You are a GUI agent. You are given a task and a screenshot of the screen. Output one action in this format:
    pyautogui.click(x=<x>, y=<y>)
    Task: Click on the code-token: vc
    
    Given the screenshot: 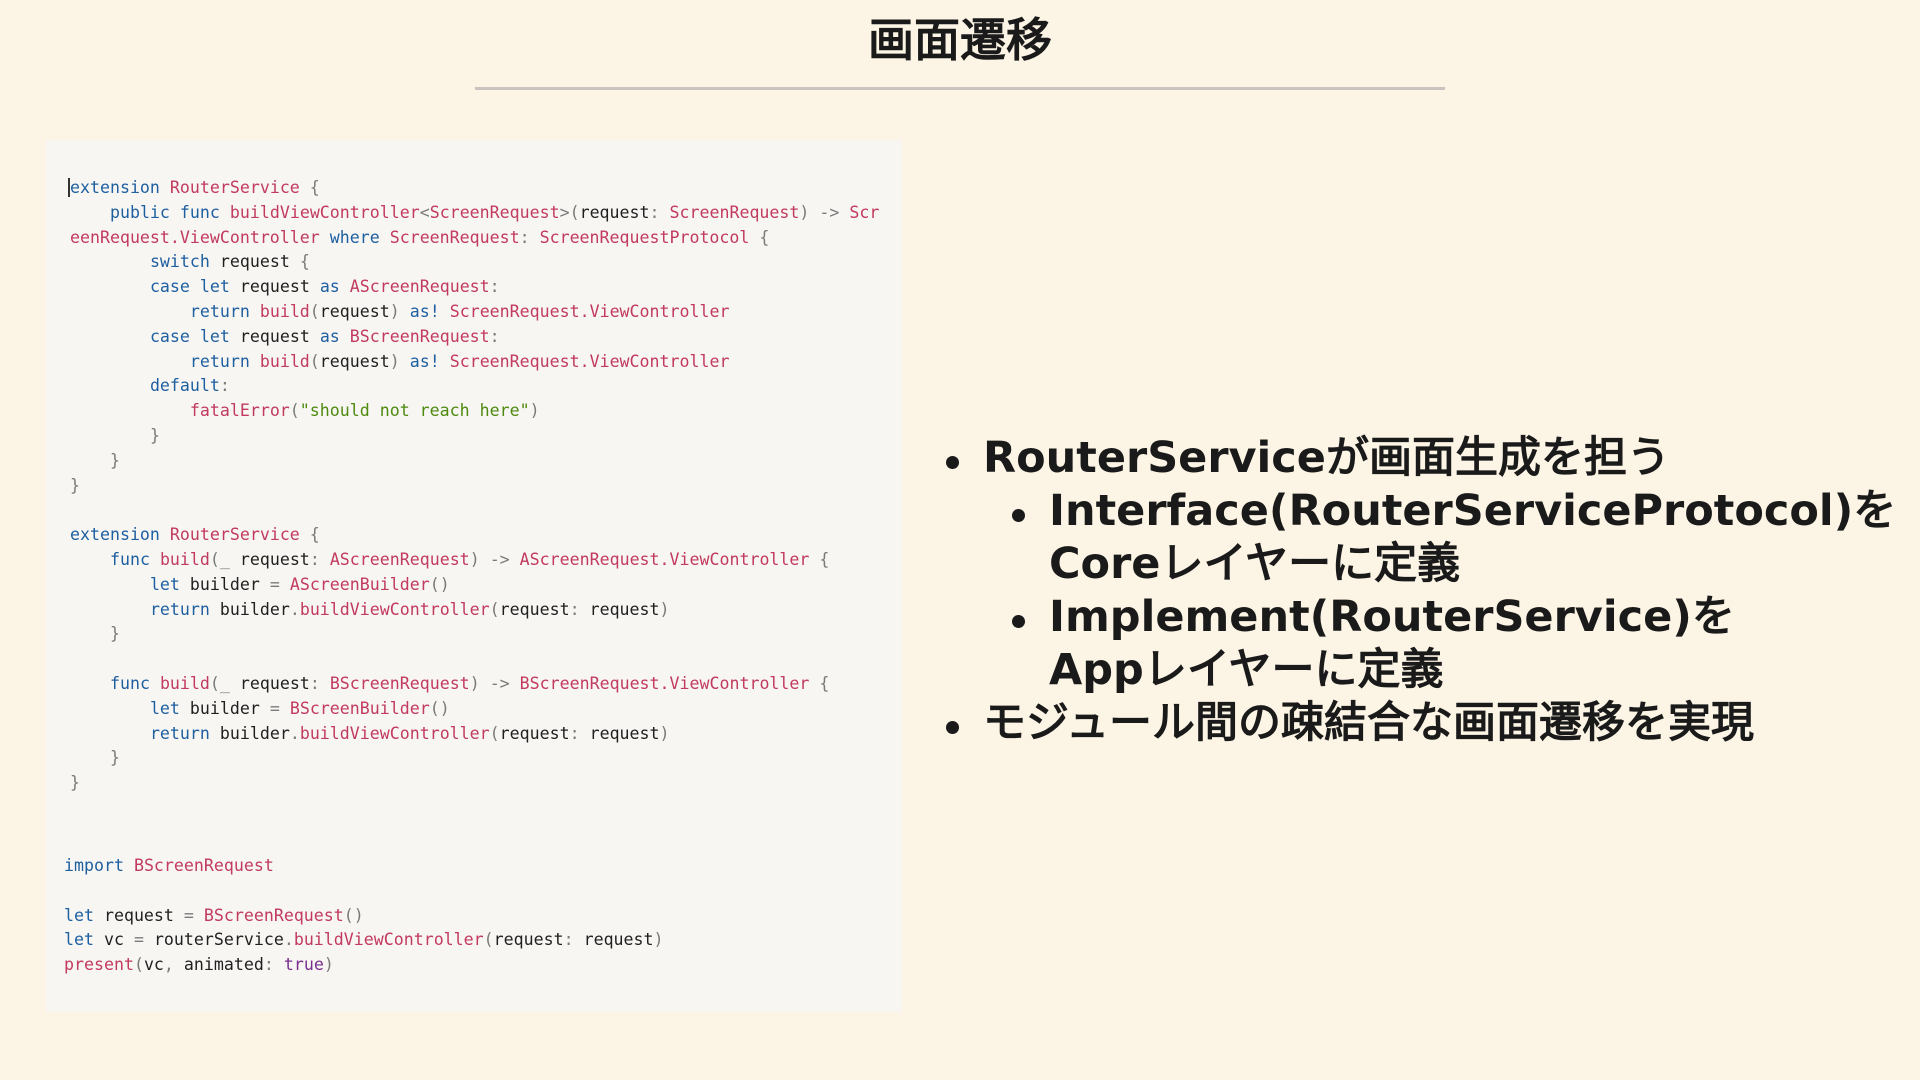 What is the action you would take?
    pyautogui.click(x=153, y=965)
    